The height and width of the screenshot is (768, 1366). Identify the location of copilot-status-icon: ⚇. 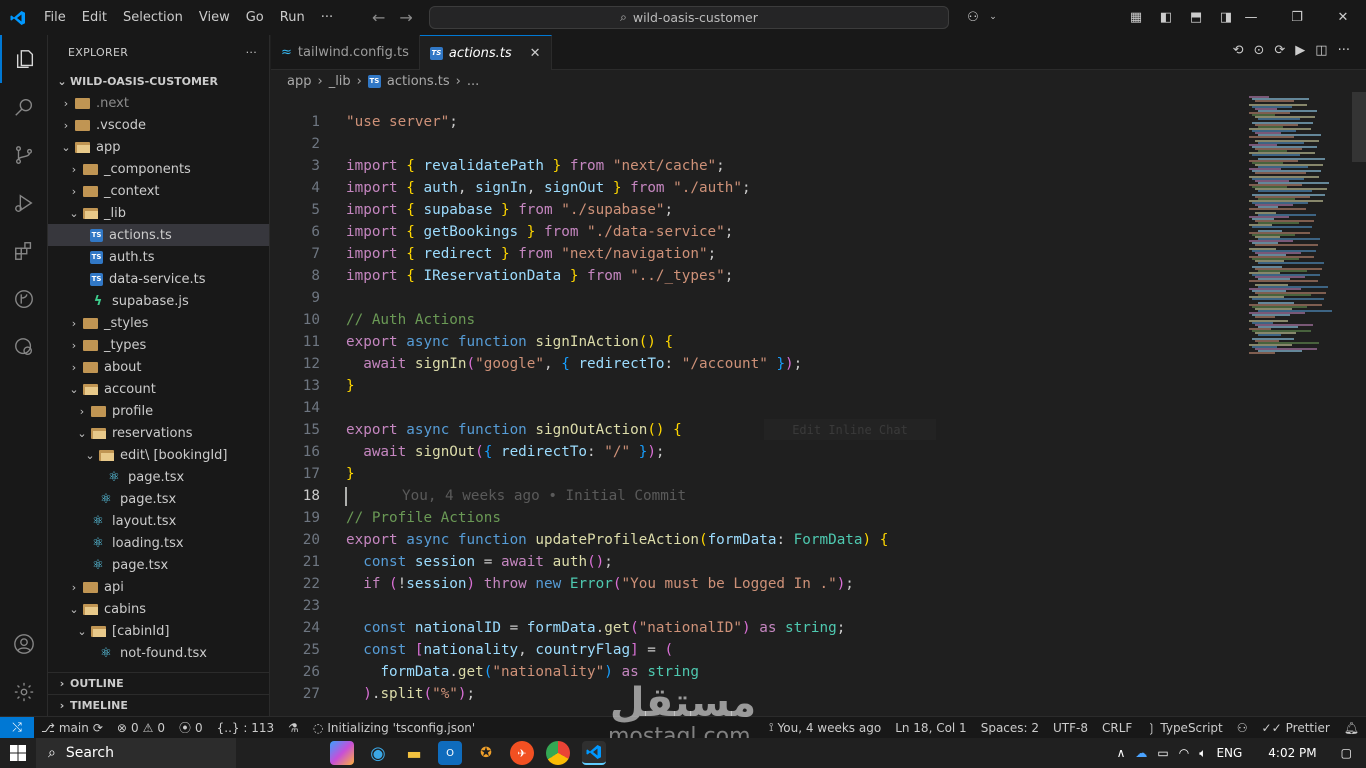
(1242, 728).